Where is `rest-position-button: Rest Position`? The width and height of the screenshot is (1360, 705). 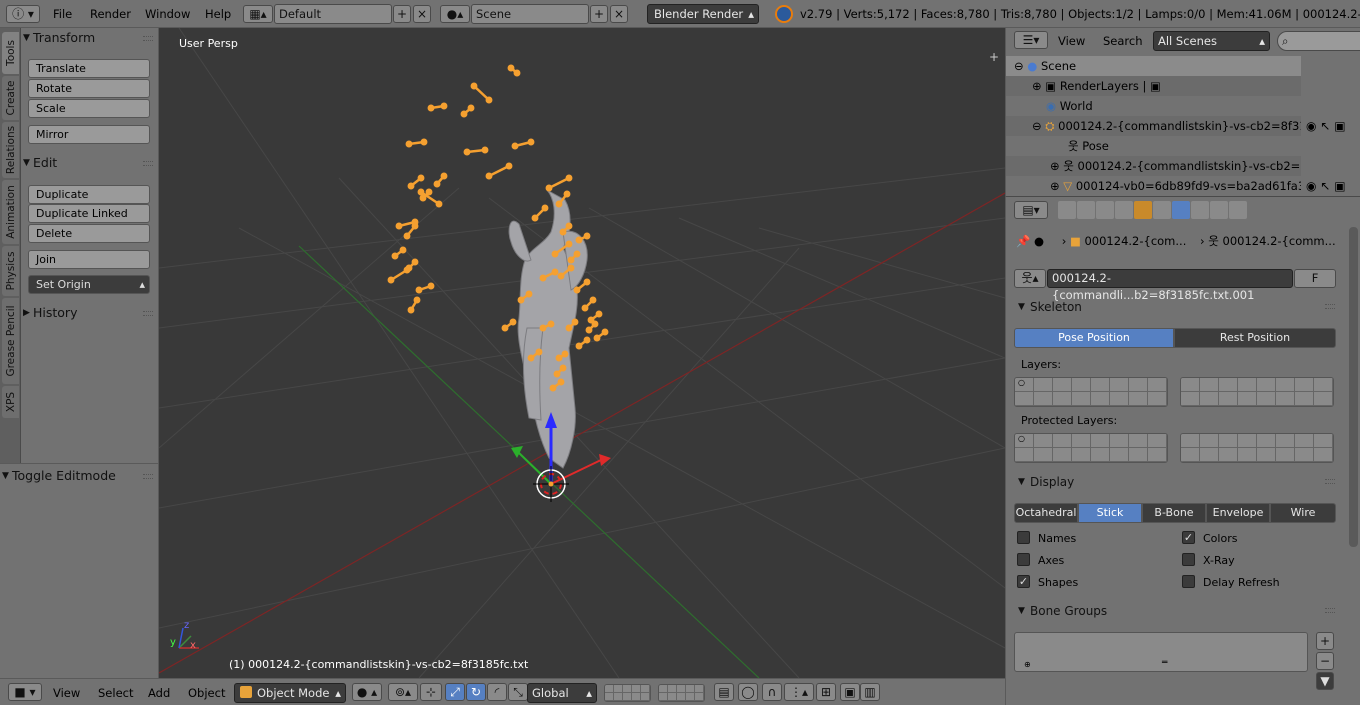 rest-position-button: Rest Position is located at coordinates (1255, 338).